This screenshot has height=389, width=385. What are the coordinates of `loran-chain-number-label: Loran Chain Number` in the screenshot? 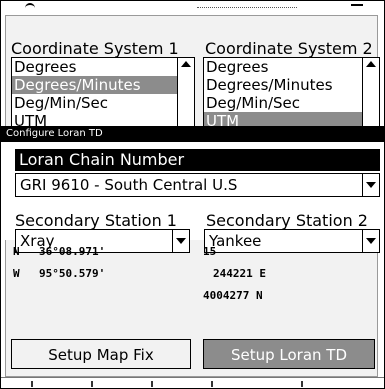 It's located at (197, 160).